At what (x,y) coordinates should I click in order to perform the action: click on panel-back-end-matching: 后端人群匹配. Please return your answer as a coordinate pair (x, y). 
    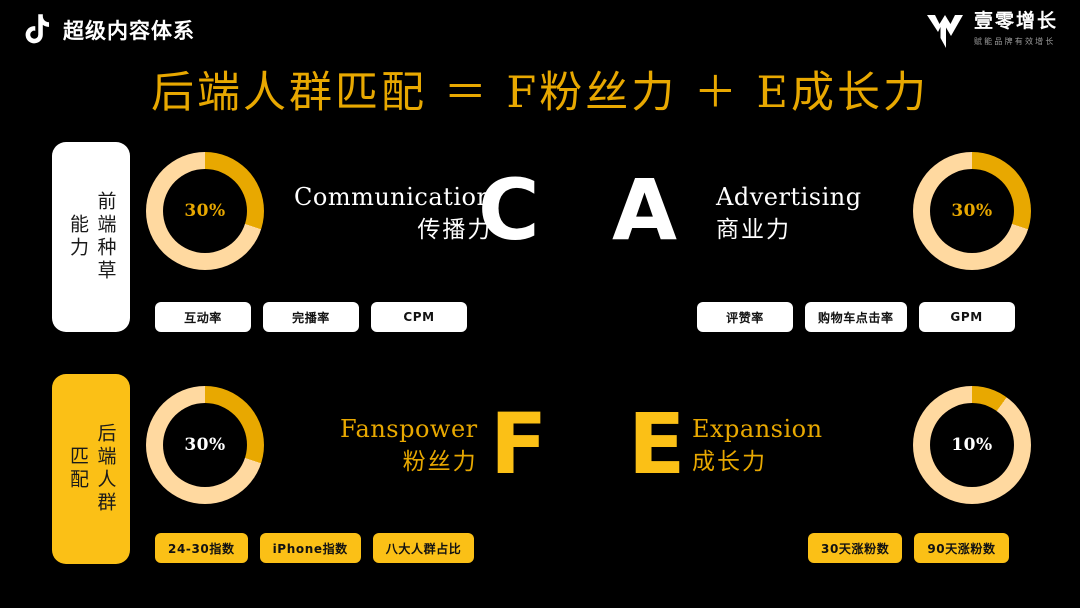
    Looking at the image, I should click on (91, 469).